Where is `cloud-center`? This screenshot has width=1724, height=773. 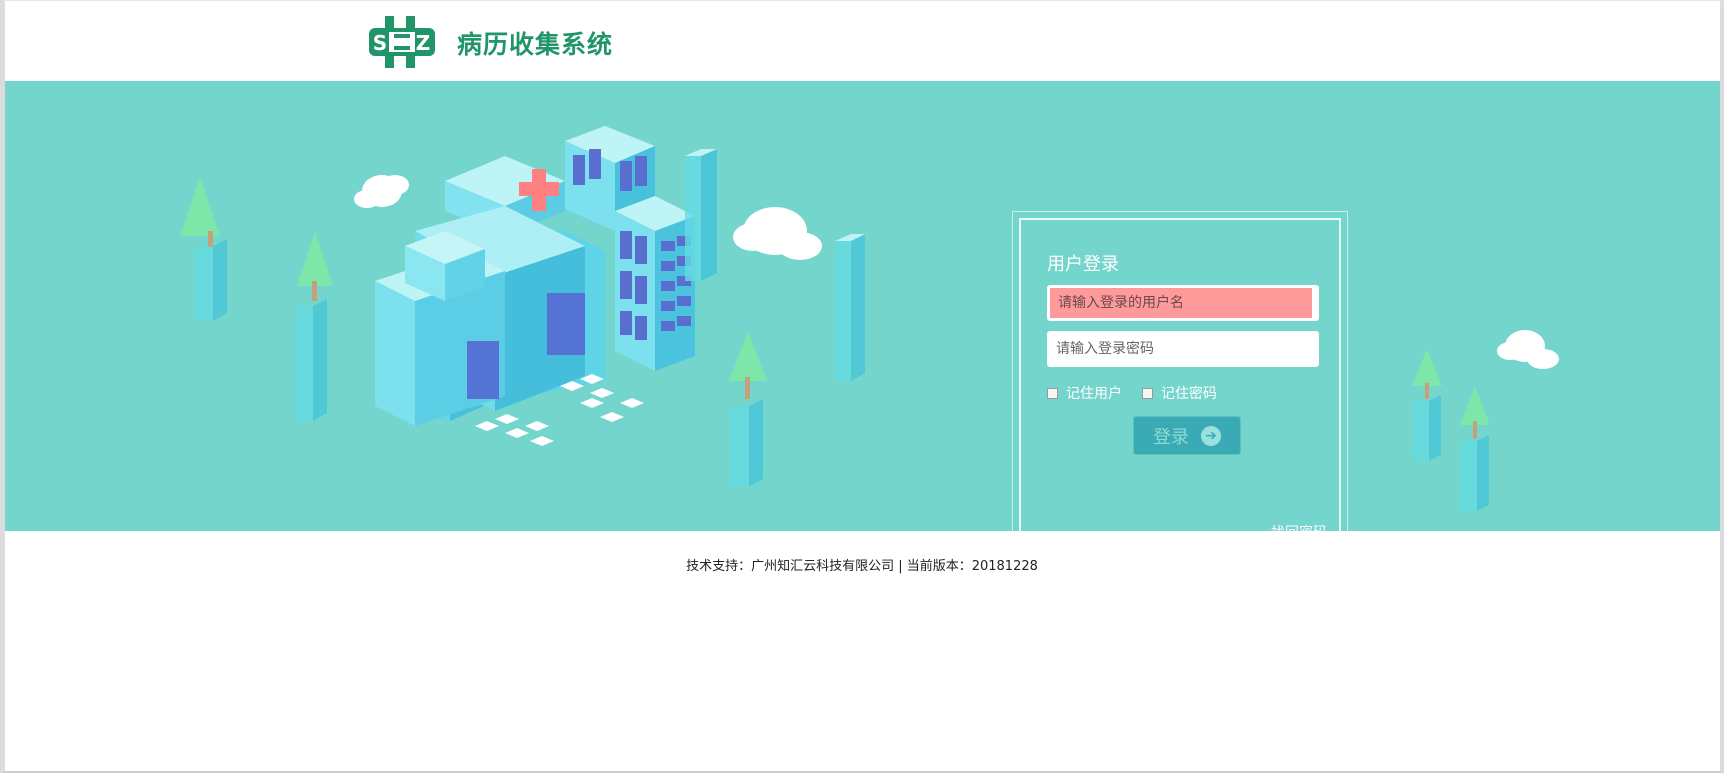
cloud-center is located at coordinates (777, 233).